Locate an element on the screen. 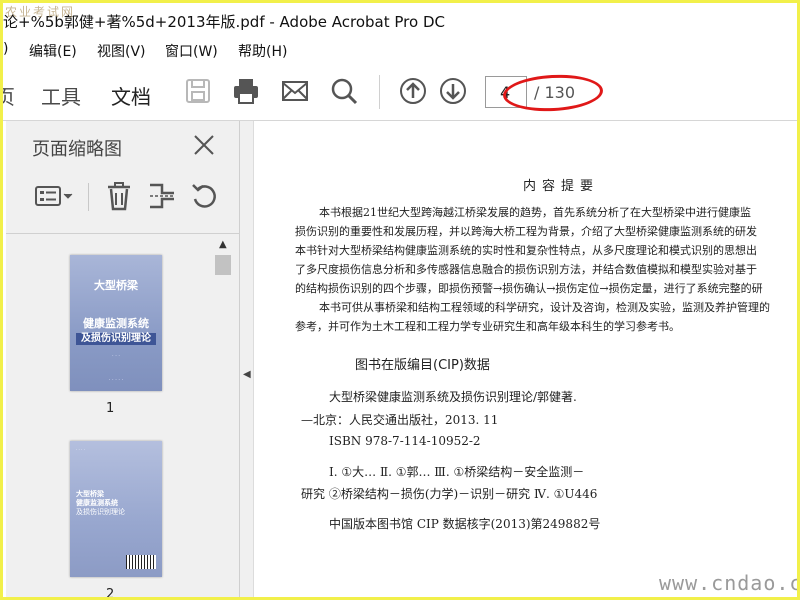 The image size is (800, 600). collapse-arrow-icon: ◀ is located at coordinates (247, 374).